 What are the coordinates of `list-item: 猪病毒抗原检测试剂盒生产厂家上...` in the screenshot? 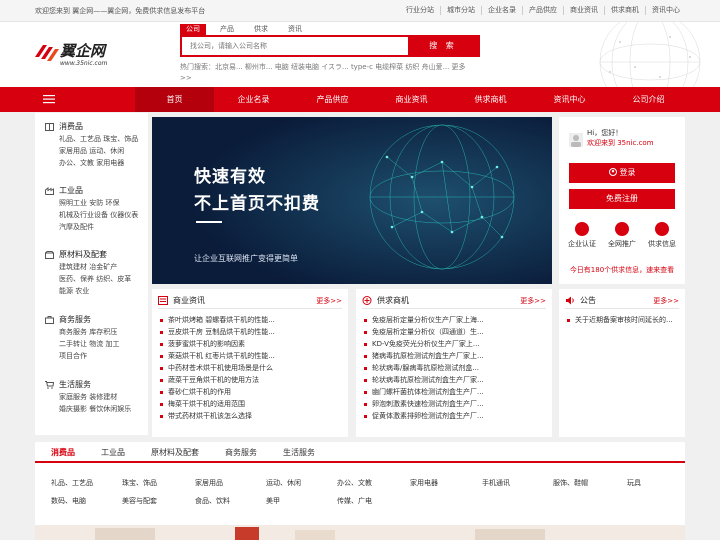 It's located at (455, 356).